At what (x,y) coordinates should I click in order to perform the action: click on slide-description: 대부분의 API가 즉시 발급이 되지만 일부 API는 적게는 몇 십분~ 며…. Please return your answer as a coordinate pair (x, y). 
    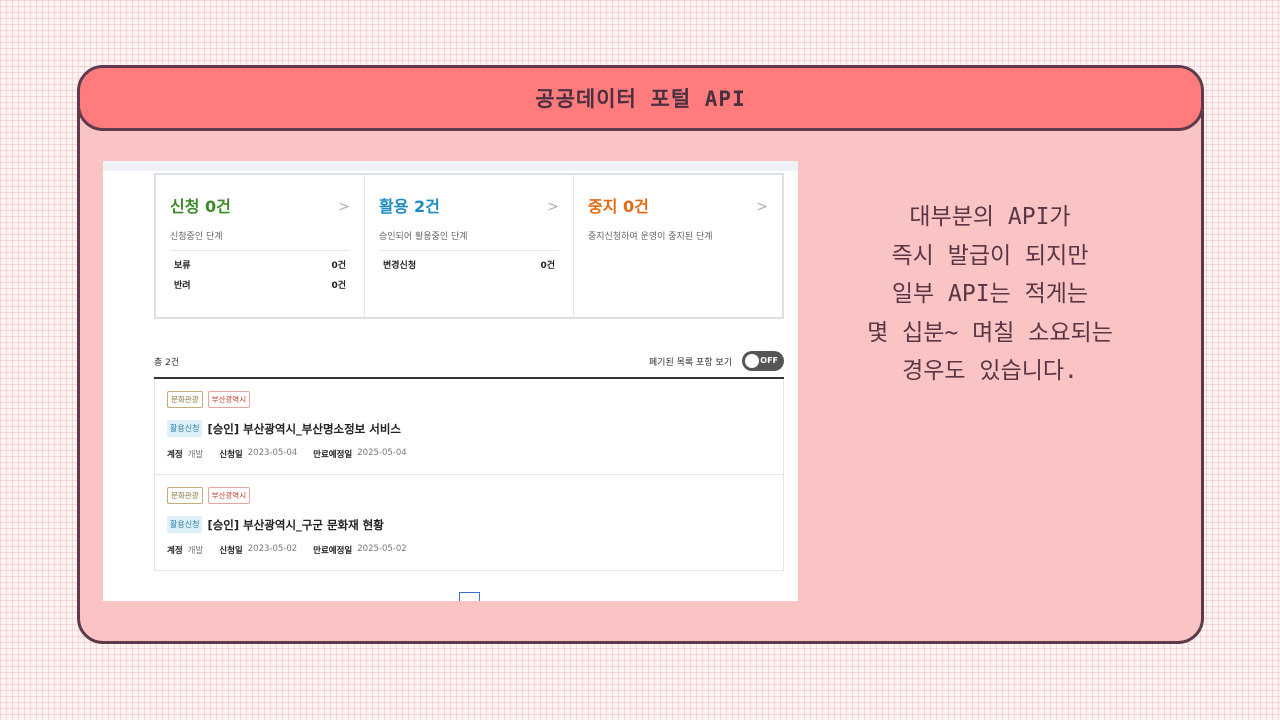
    Looking at the image, I should click on (990, 294).